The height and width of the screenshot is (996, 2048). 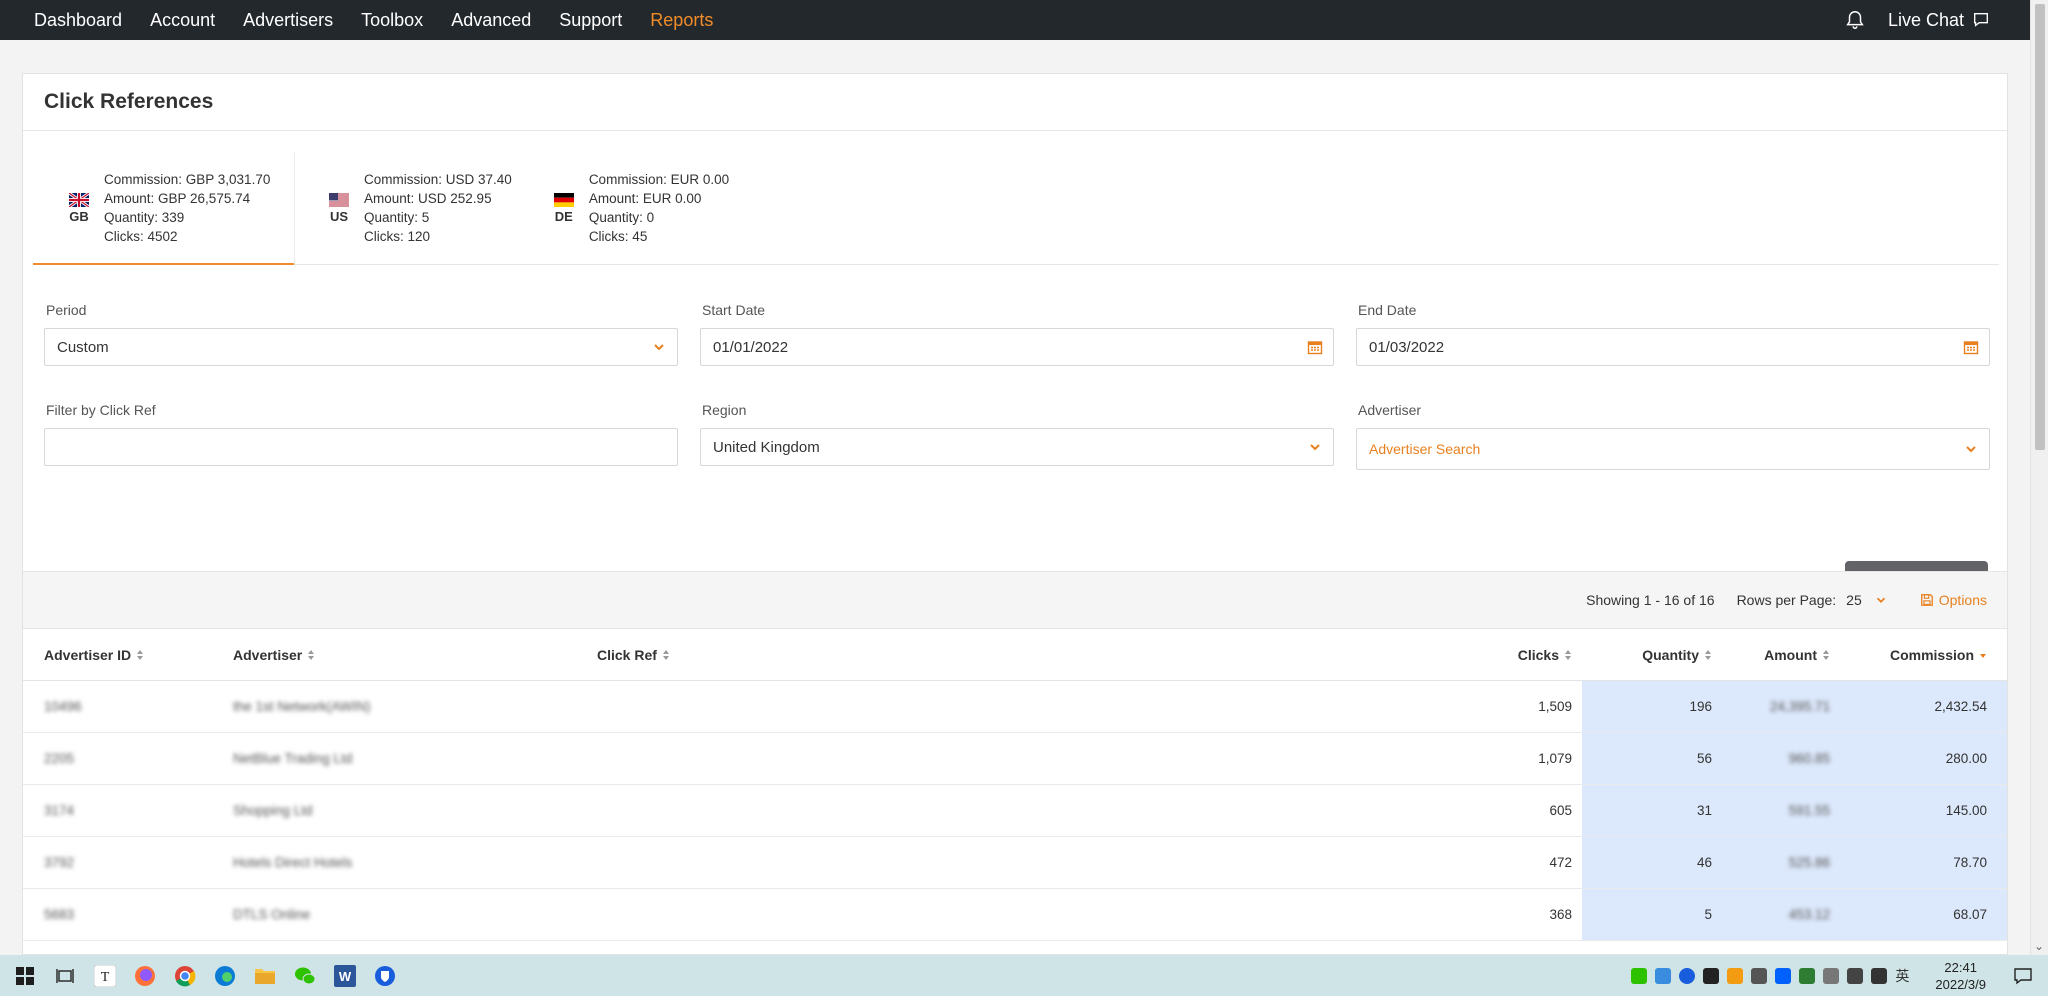 I want to click on tray-bitwarden-icon, so click(x=1687, y=975).